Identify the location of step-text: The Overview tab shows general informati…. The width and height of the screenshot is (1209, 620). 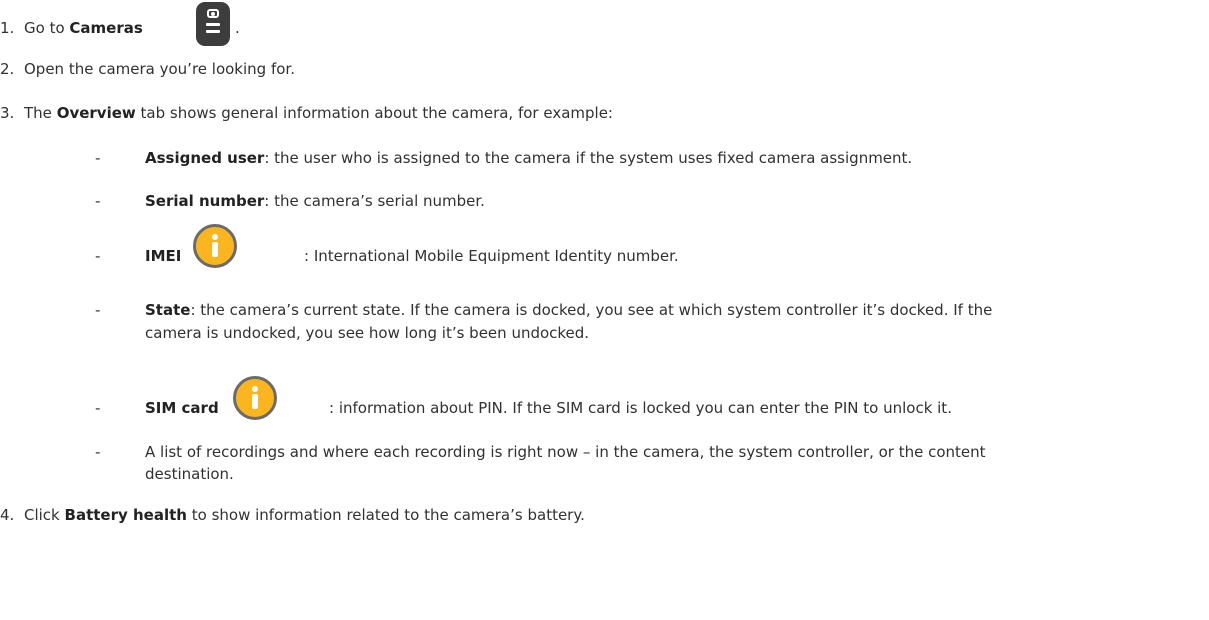
(318, 113).